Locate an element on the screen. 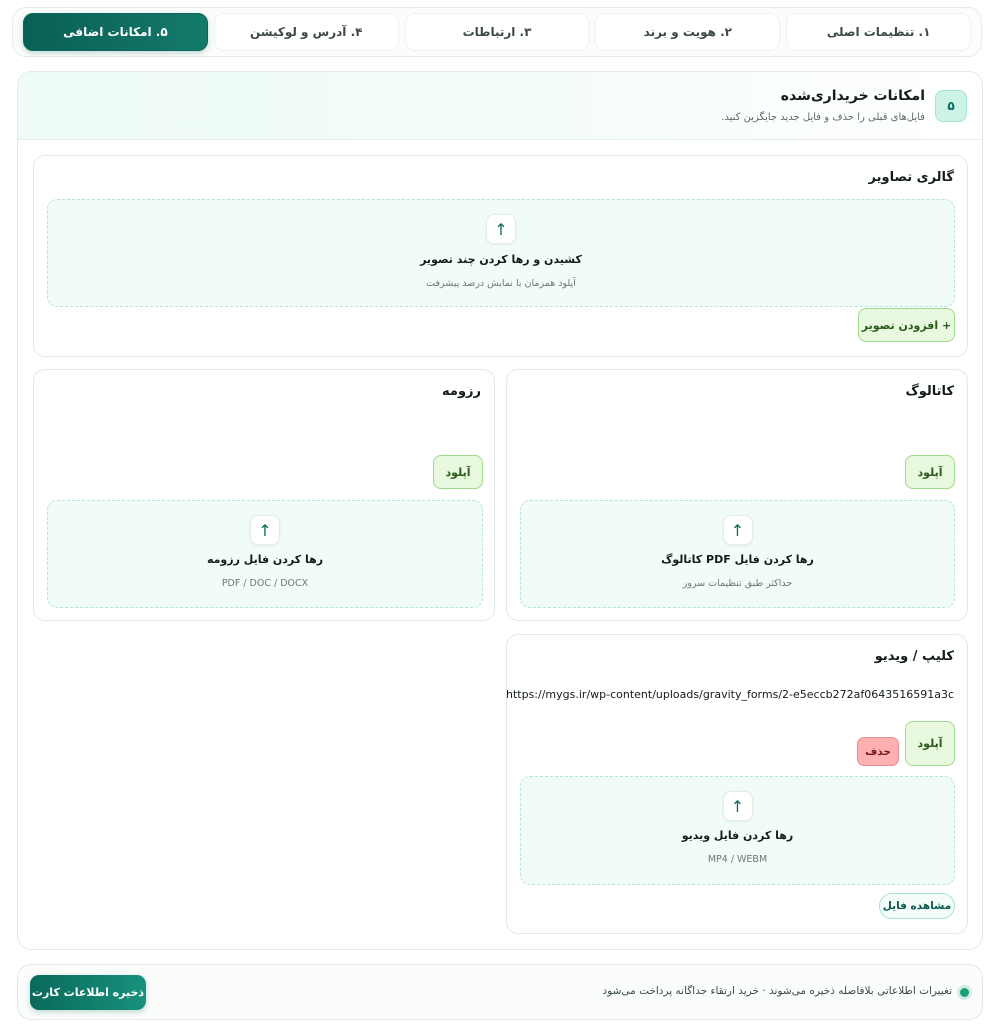 The height and width of the screenshot is (1034, 994). resume-drop-hint: PDF / DOC / DOCX is located at coordinates (265, 583).